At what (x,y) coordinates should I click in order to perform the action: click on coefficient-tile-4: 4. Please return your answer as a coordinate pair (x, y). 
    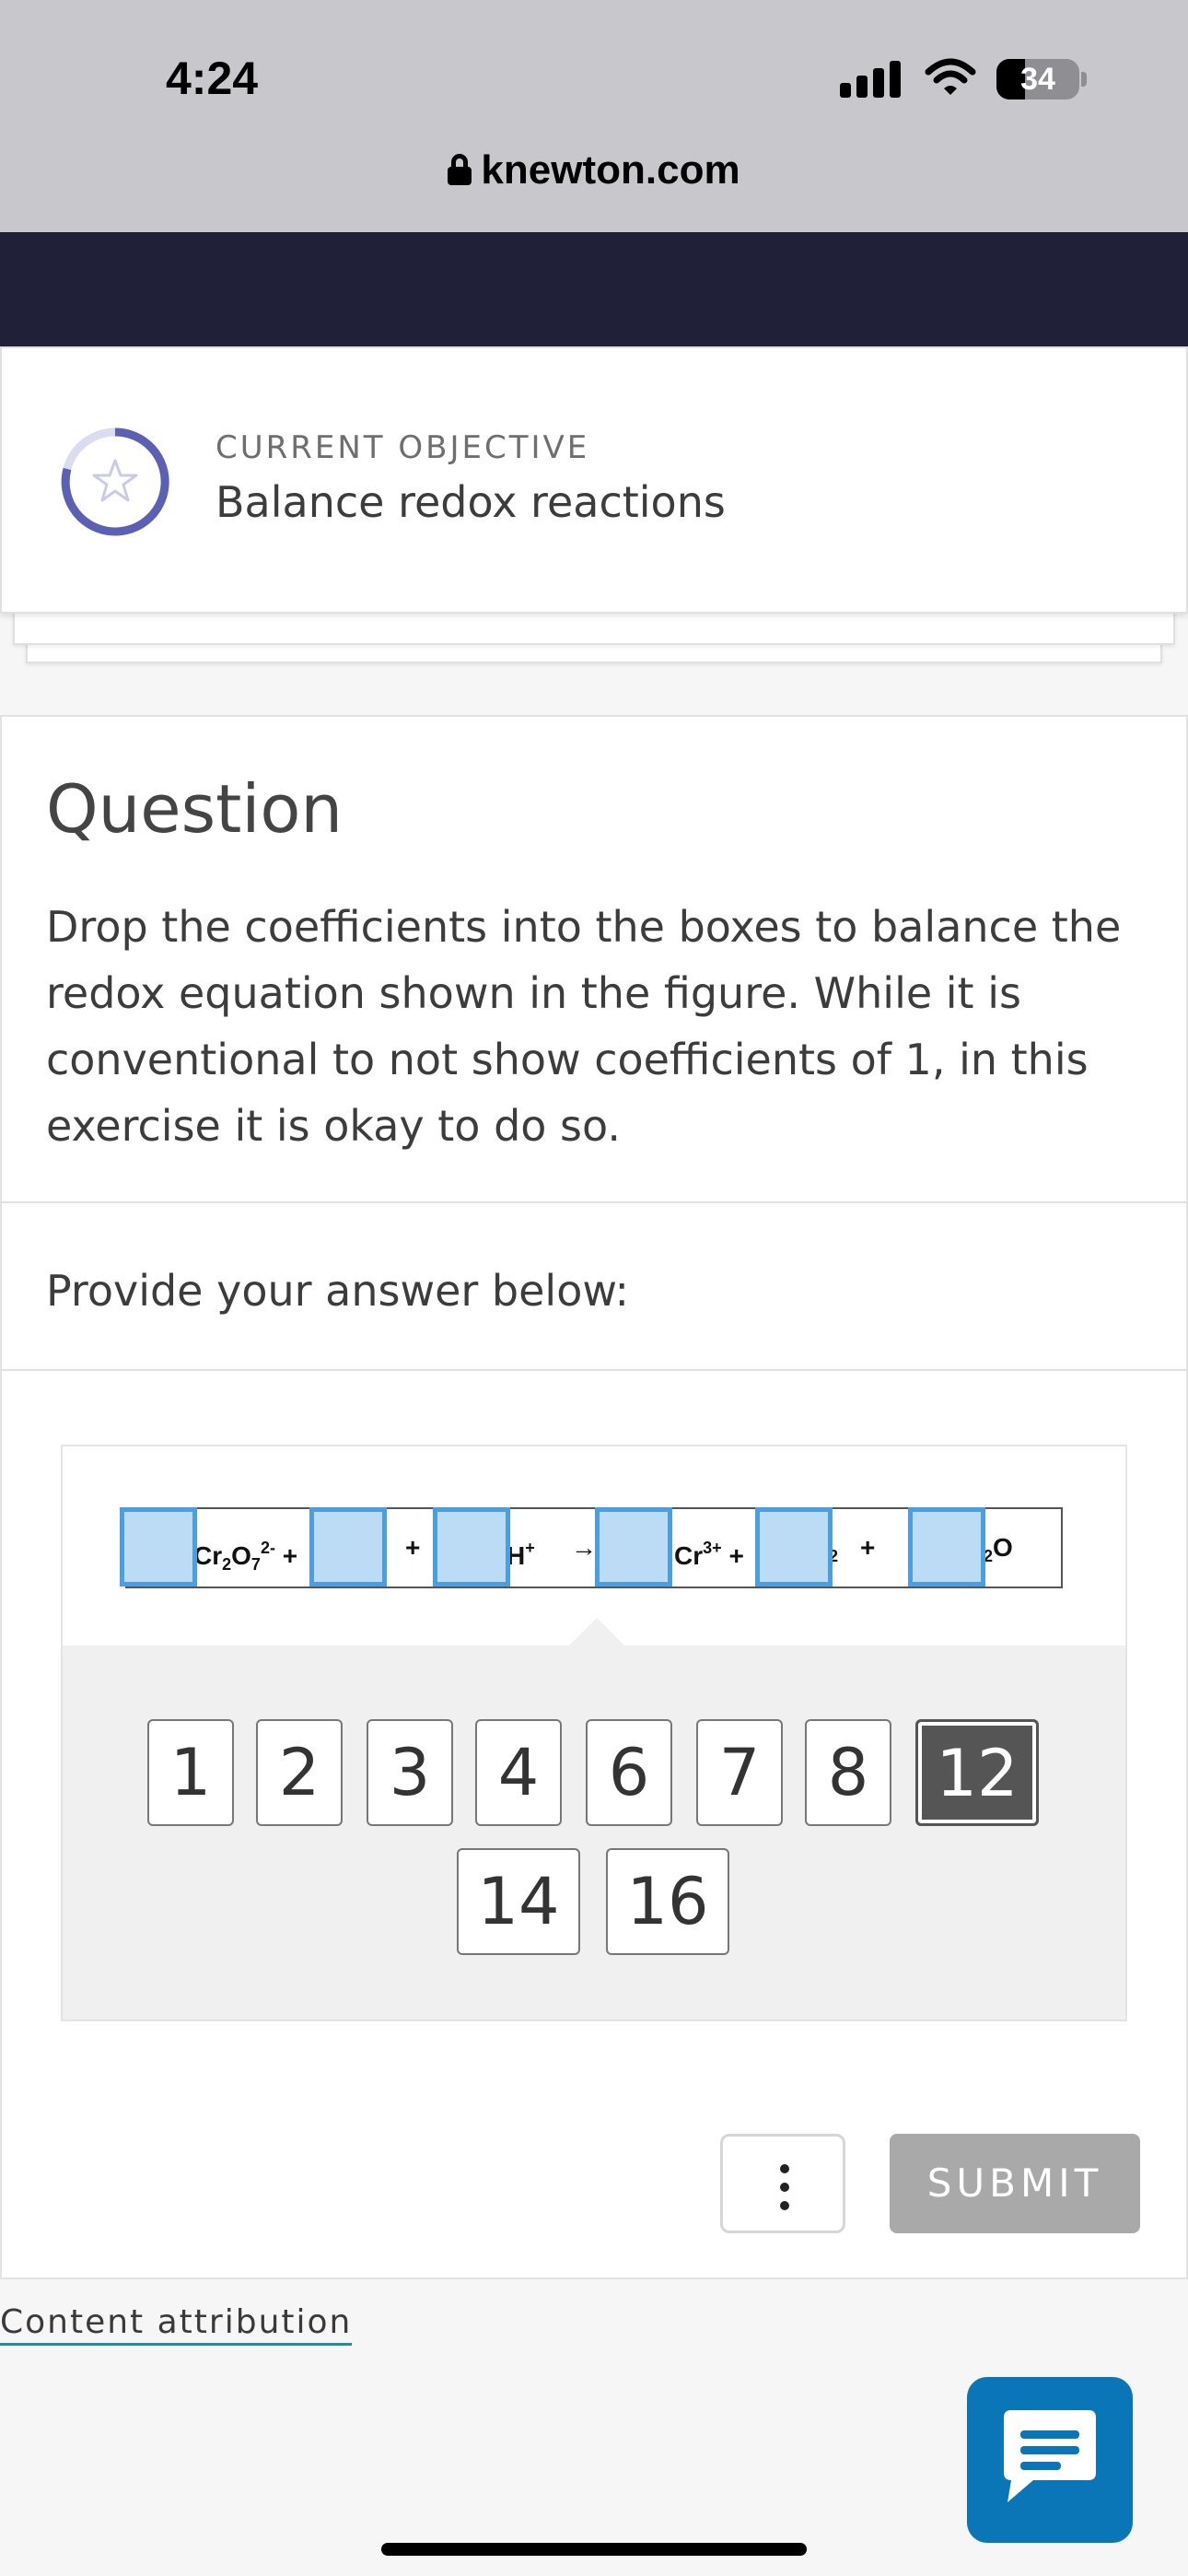
    Looking at the image, I should click on (518, 1772).